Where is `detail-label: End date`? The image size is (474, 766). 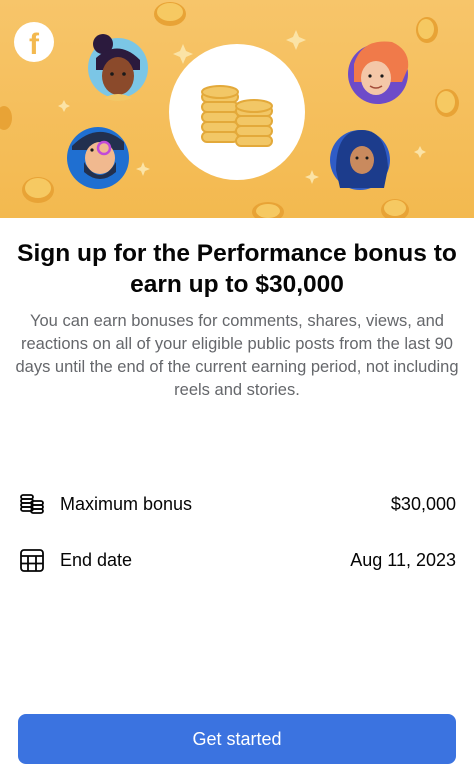
detail-label: End date is located at coordinates (96, 559).